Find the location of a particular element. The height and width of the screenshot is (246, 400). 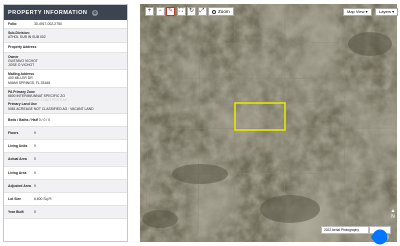

north-arrow-icon: ▲ N is located at coordinates (393, 214).